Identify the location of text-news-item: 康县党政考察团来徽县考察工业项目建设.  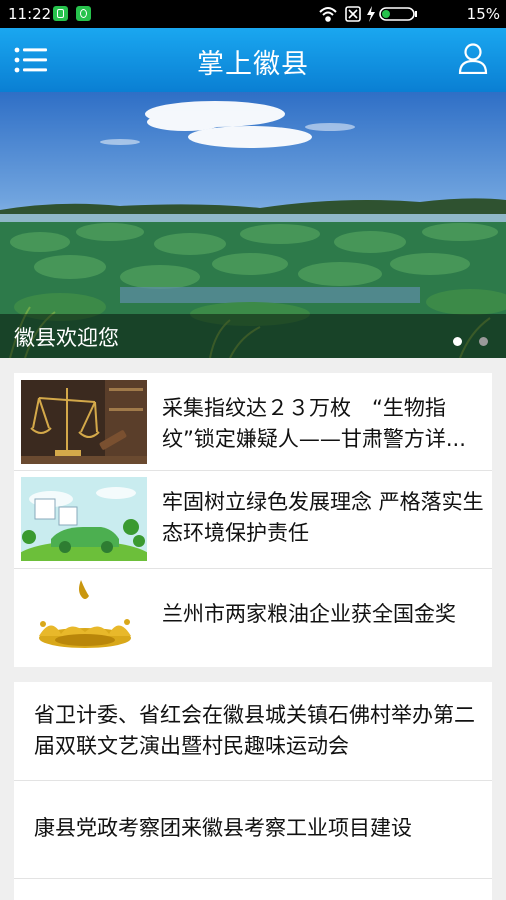
(253, 829).